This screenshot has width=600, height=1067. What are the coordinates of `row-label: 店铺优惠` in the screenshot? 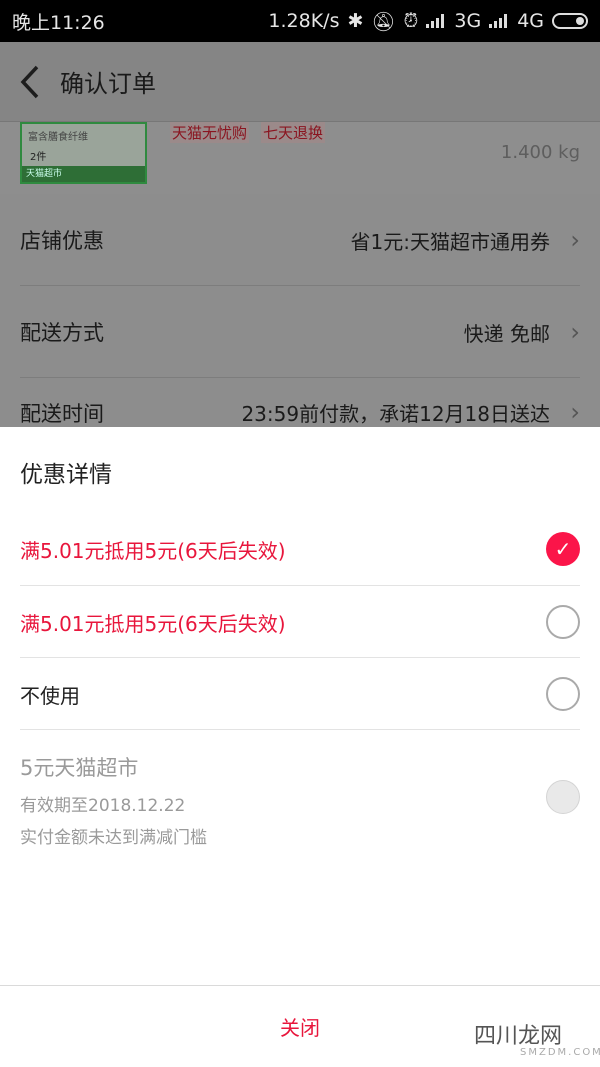 It's located at (62, 241).